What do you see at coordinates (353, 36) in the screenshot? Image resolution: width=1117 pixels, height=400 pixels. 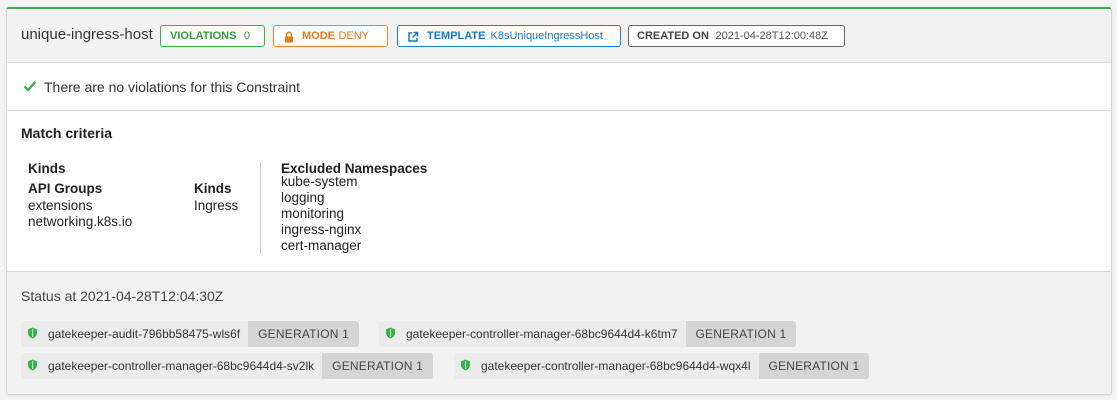 I see `mode-value: DENY` at bounding box center [353, 36].